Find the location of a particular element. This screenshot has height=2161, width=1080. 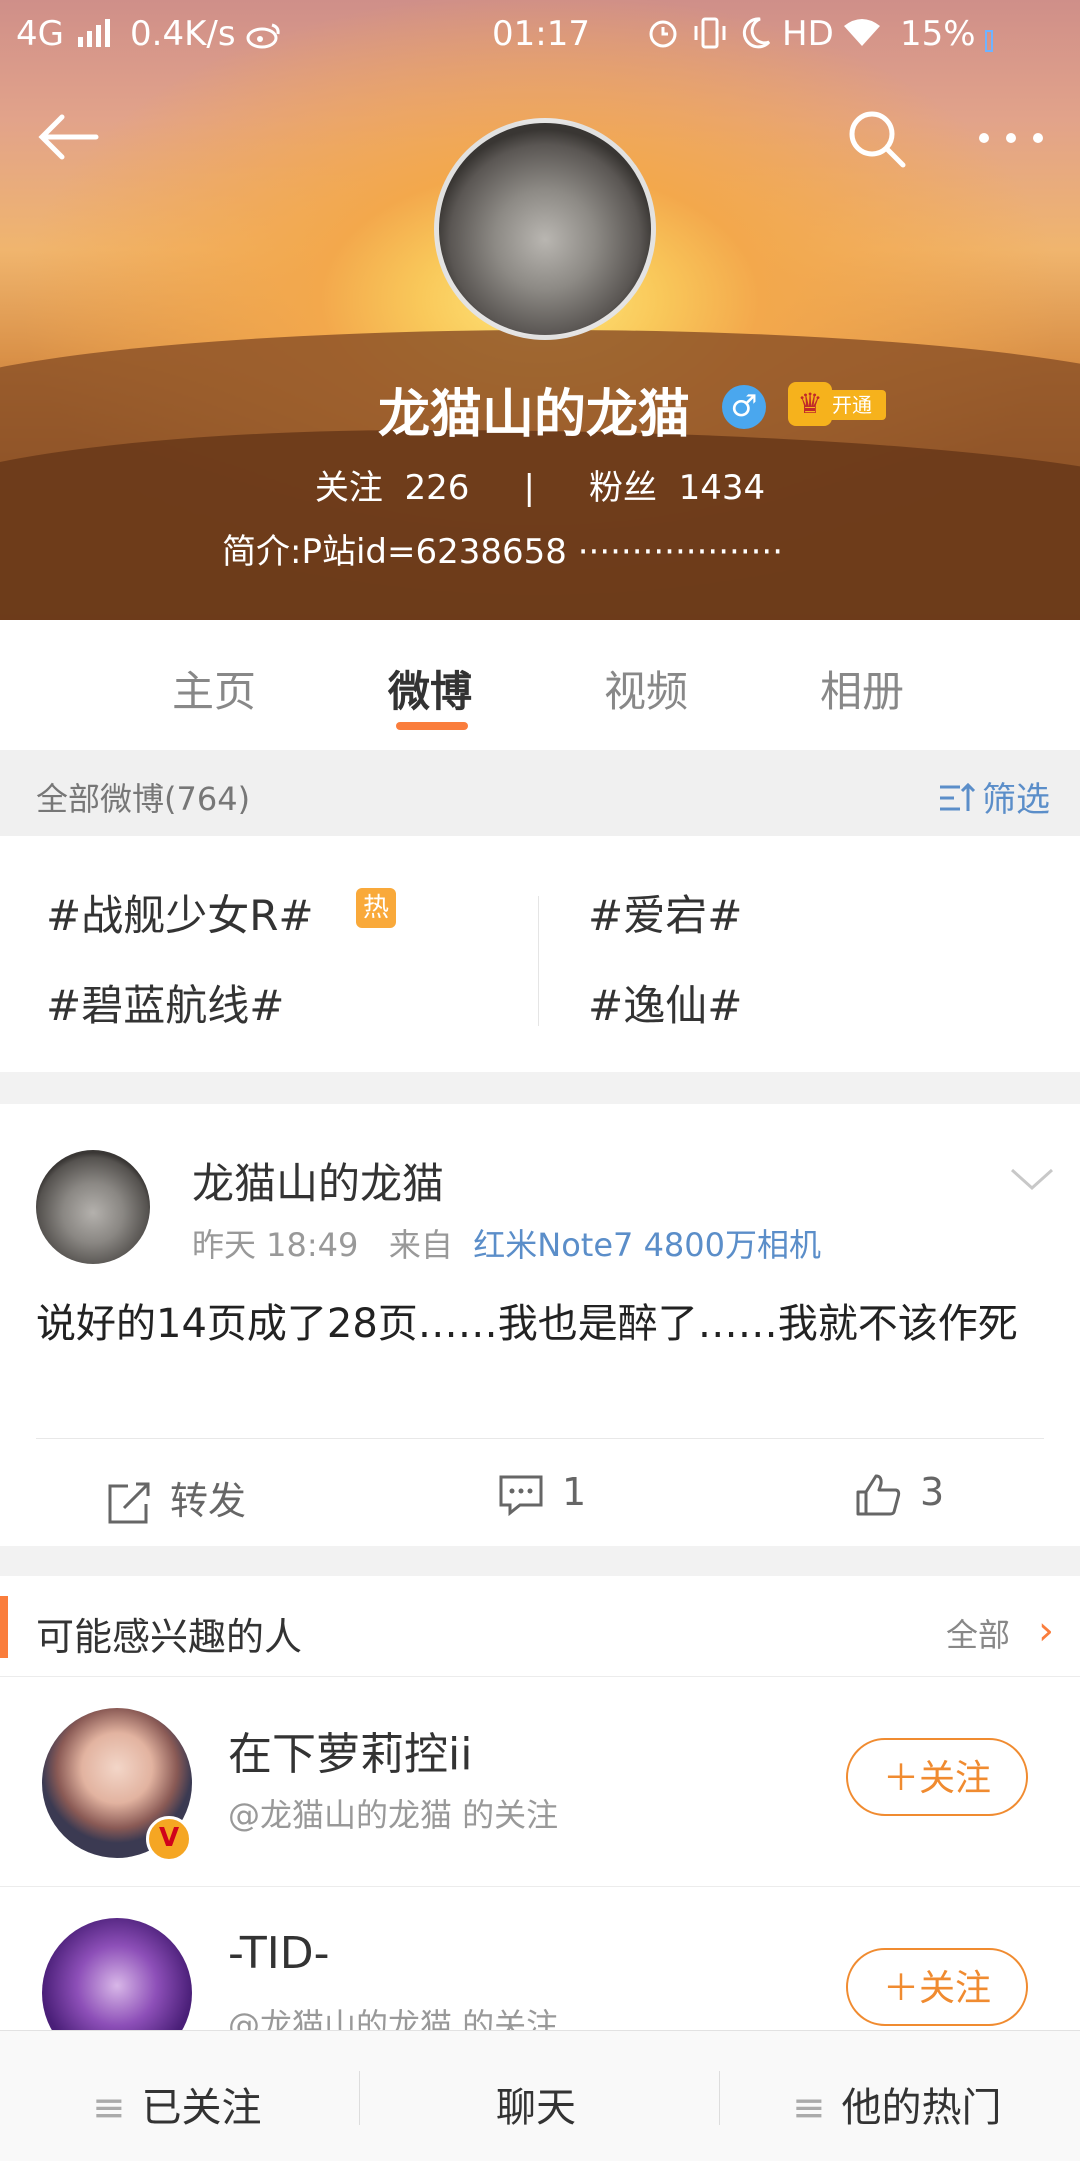

see-all-button: 全部 is located at coordinates (978, 1633).